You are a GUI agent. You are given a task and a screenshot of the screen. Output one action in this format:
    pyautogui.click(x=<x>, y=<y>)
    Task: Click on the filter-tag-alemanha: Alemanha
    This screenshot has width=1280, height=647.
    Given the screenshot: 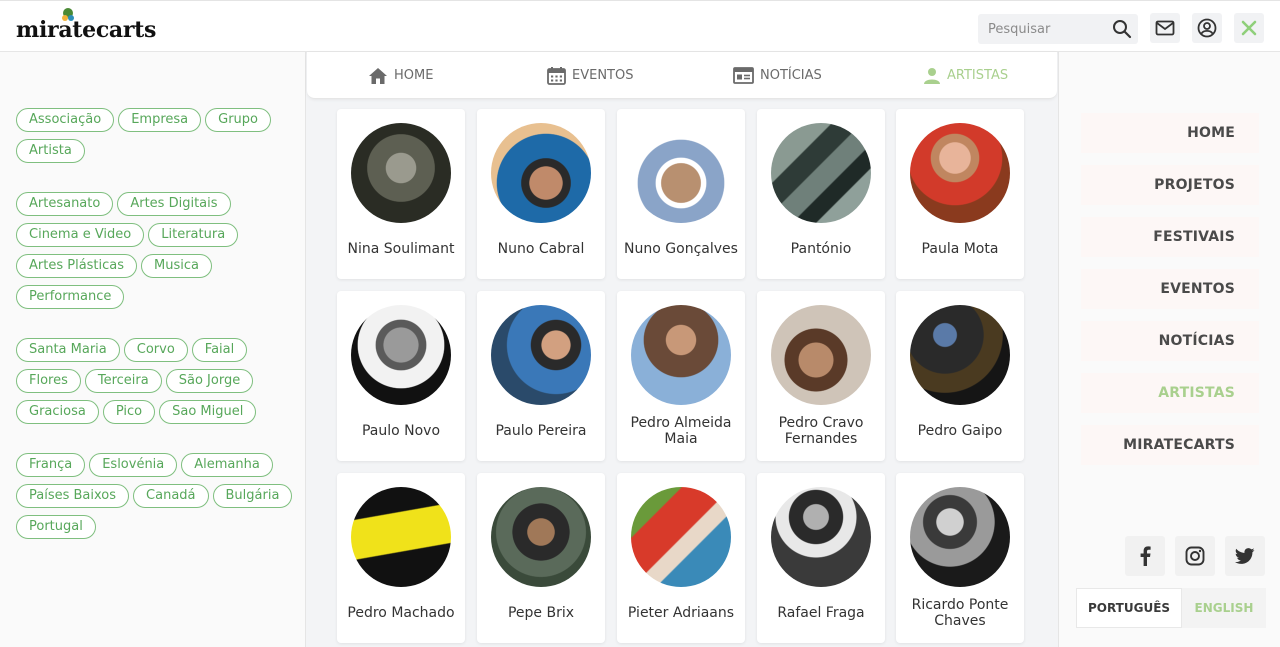 What is the action you would take?
    pyautogui.click(x=227, y=465)
    